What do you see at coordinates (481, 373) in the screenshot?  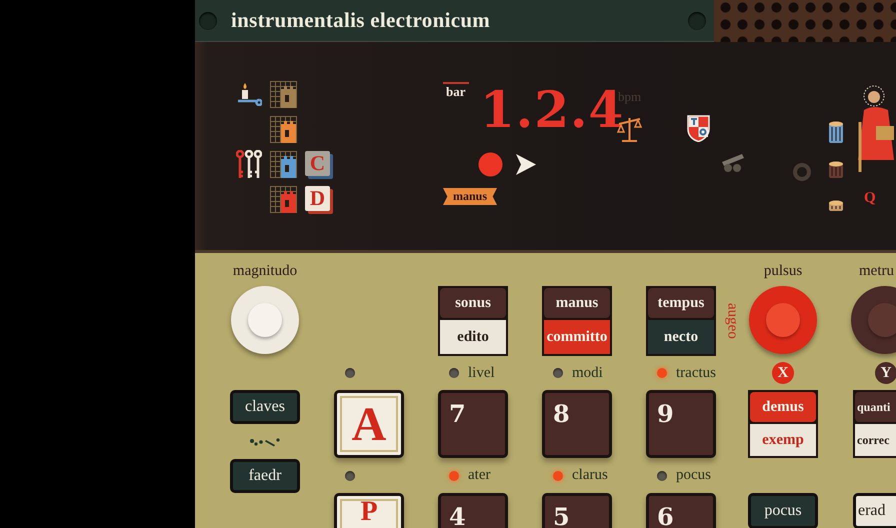 I see `indicator-label: livel` at bounding box center [481, 373].